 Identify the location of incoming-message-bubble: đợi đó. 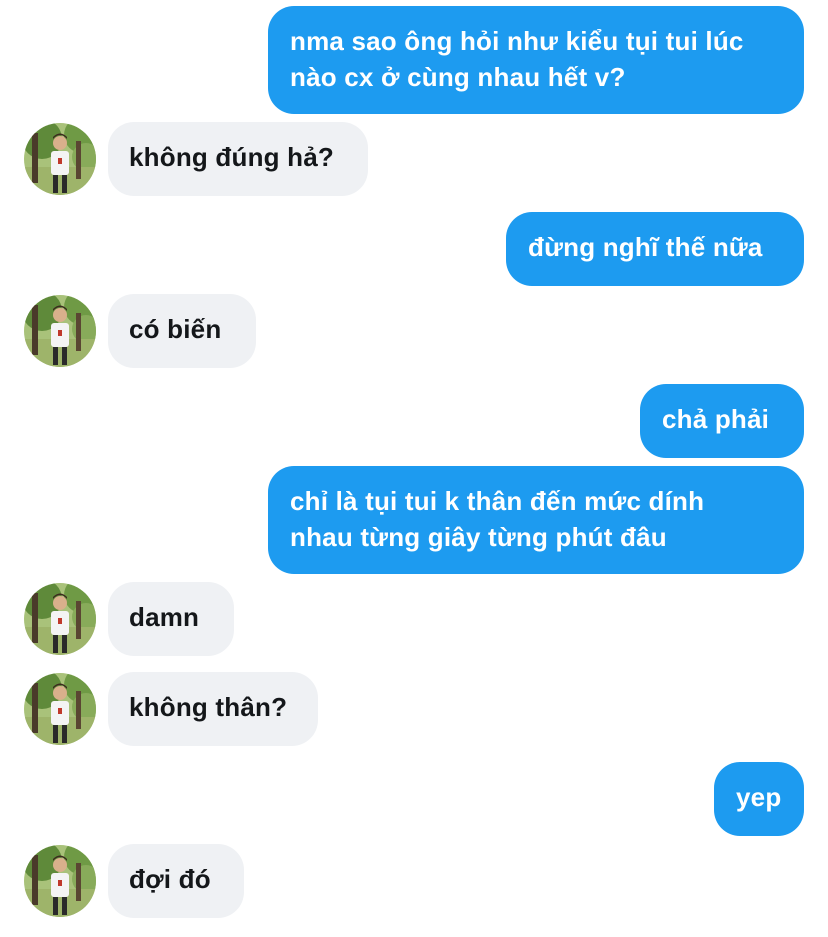
(176, 881).